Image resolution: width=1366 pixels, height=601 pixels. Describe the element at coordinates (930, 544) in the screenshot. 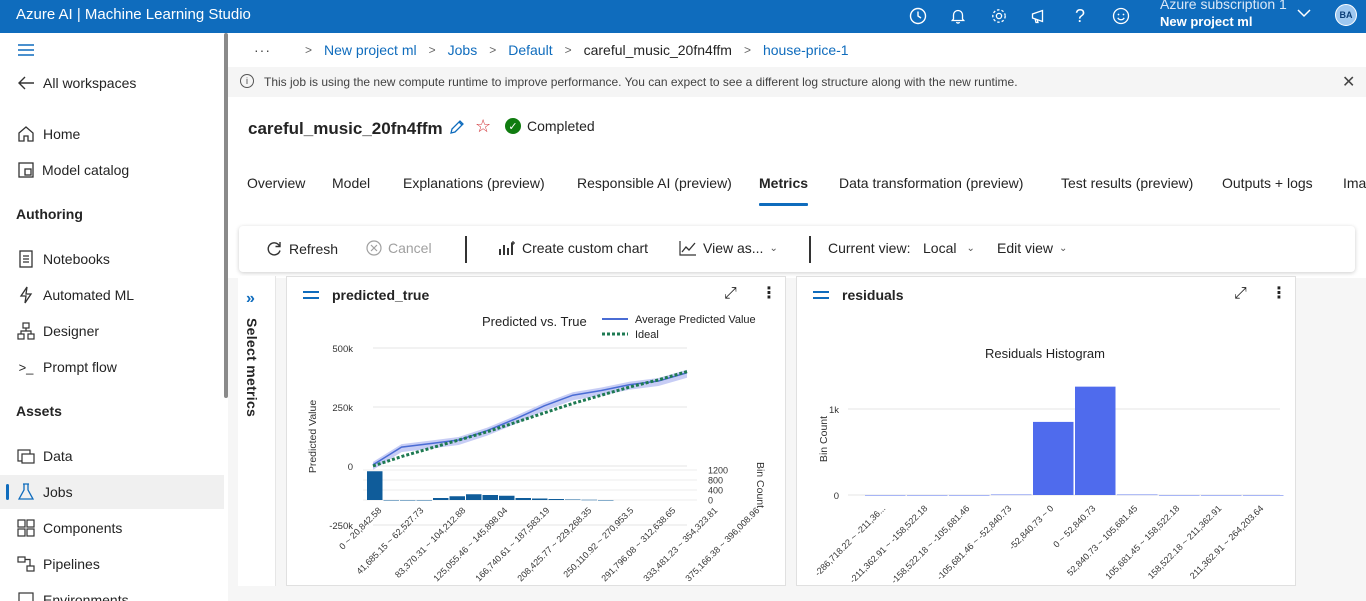

I see `x-tick-label: -158,522.18 ~ -105,681.46` at that location.